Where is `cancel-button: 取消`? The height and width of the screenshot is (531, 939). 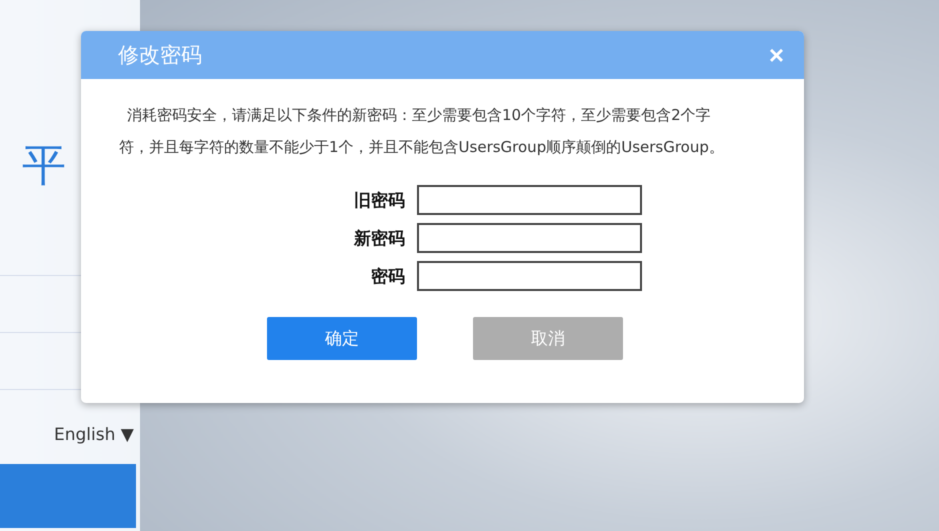 cancel-button: 取消 is located at coordinates (548, 338).